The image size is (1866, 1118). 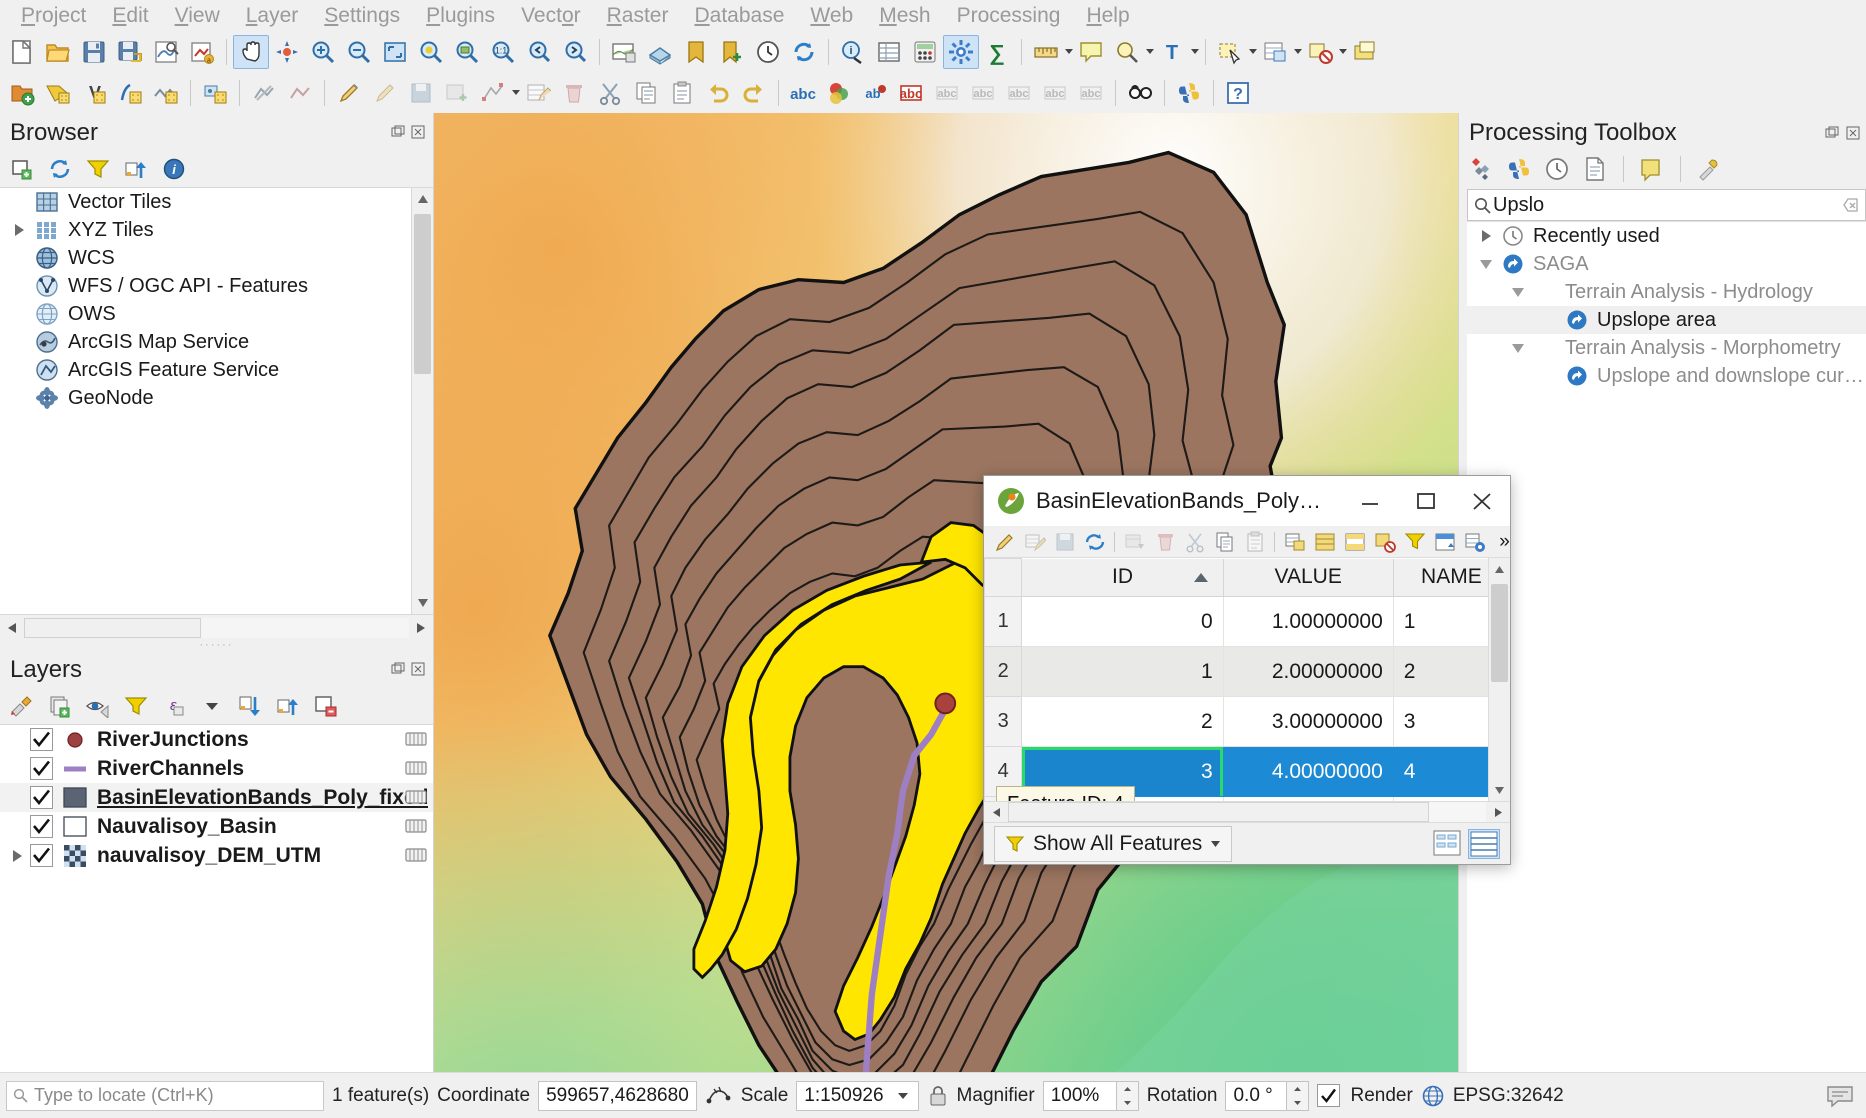 What do you see at coordinates (272, 16) in the screenshot?
I see `menu-layer: Layer` at bounding box center [272, 16].